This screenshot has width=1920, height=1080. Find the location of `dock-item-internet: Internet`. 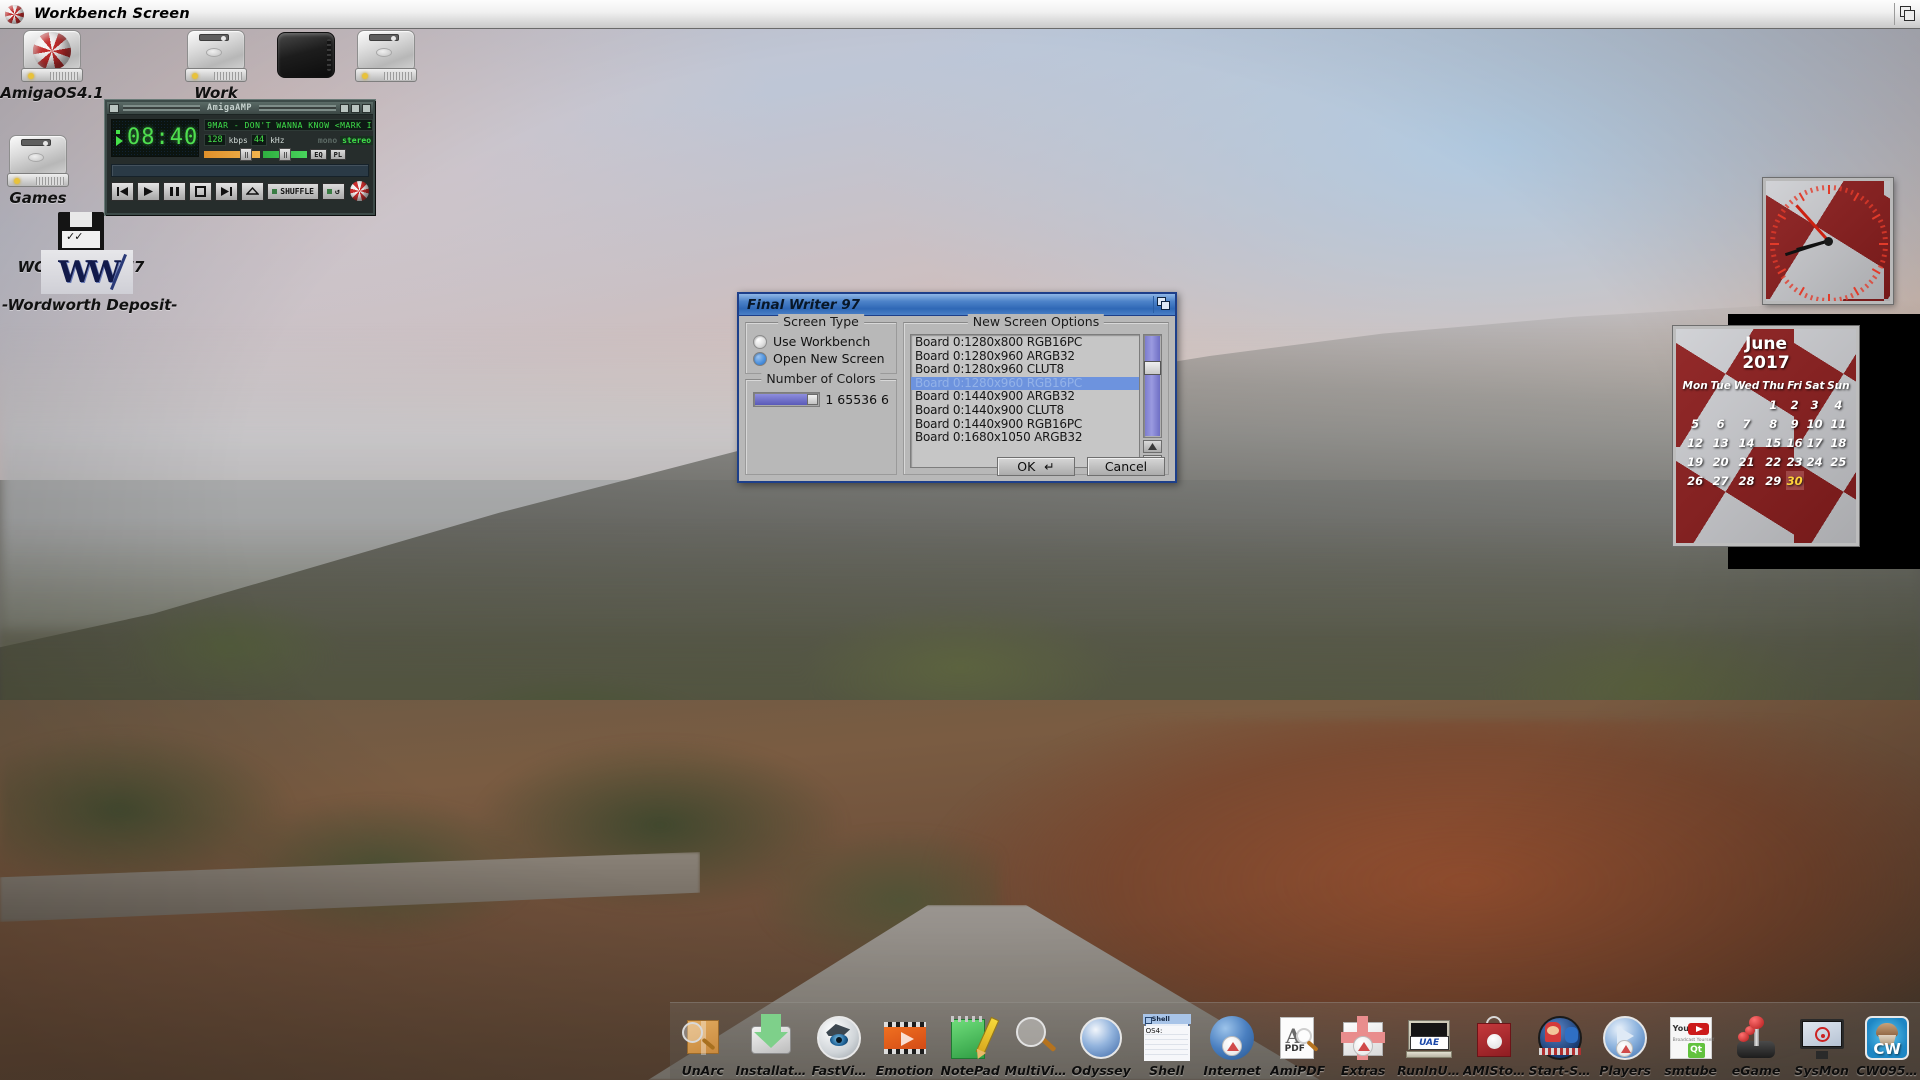

dock-item-internet: Internet is located at coordinates (1232, 1047).